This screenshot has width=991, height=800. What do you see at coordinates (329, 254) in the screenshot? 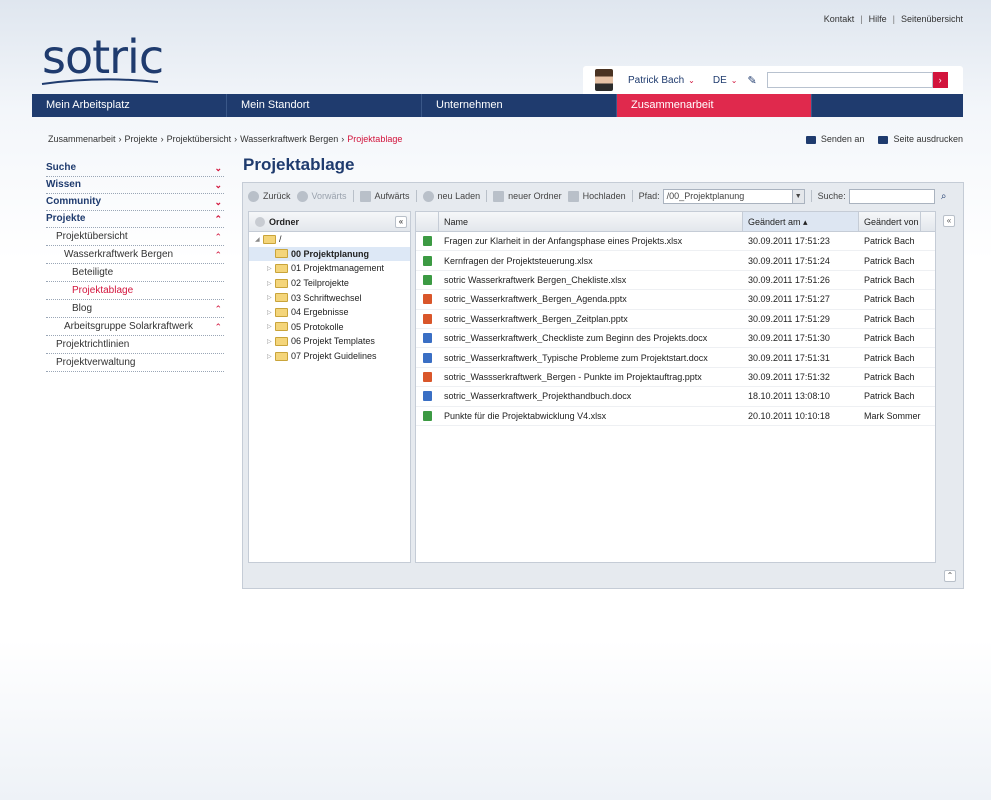
I see `tree-folder-00: 00 Projektplanung` at bounding box center [329, 254].